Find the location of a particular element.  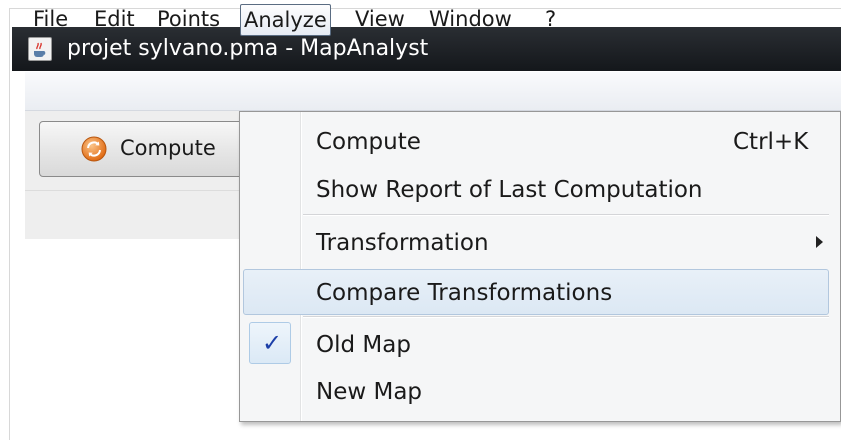

menu-file: File is located at coordinates (50, 19).